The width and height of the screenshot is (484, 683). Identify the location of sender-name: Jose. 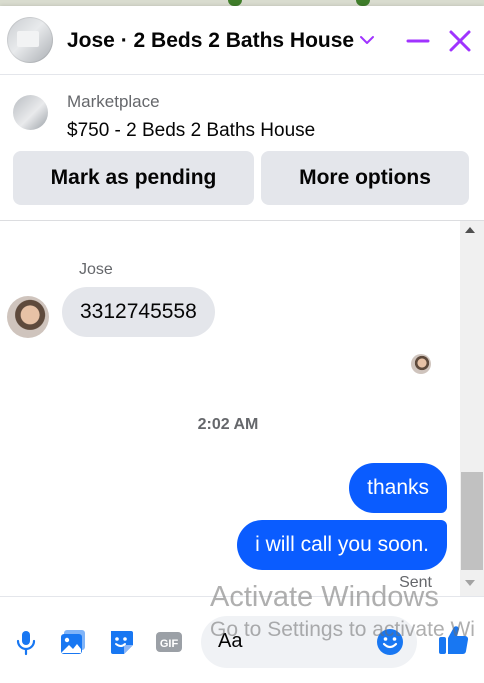
(96, 269).